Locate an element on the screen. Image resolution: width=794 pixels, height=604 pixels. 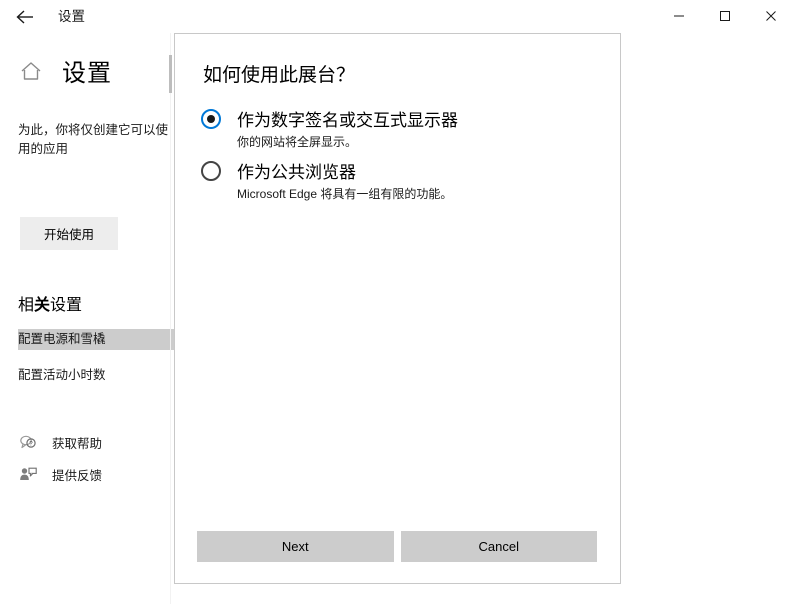
give-feedback-link: 提供反馈 is located at coordinates (60, 474).